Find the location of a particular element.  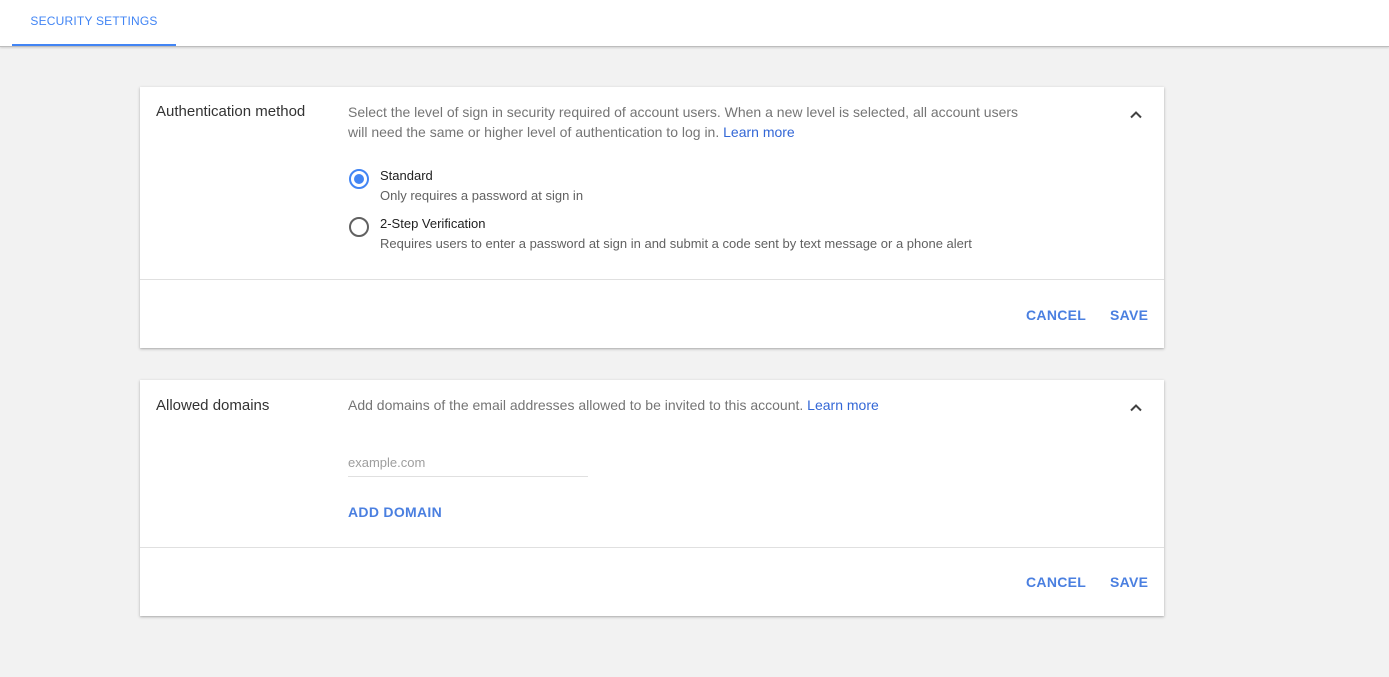

top-tab-bar: SECURITY SETTINGS is located at coordinates (694, 23).